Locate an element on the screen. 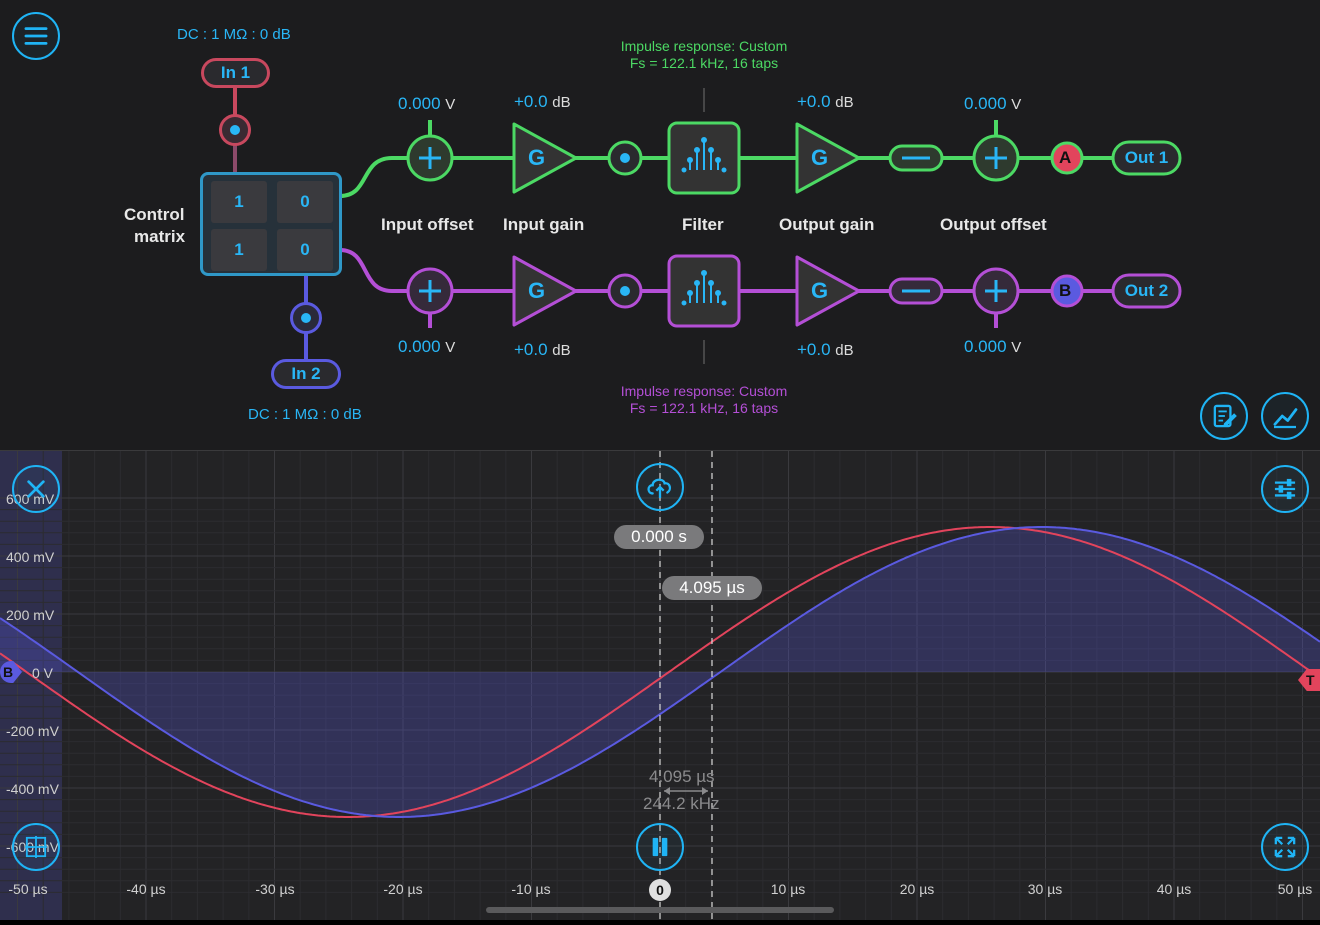  output-offset-label: Output offset is located at coordinates (993, 224).